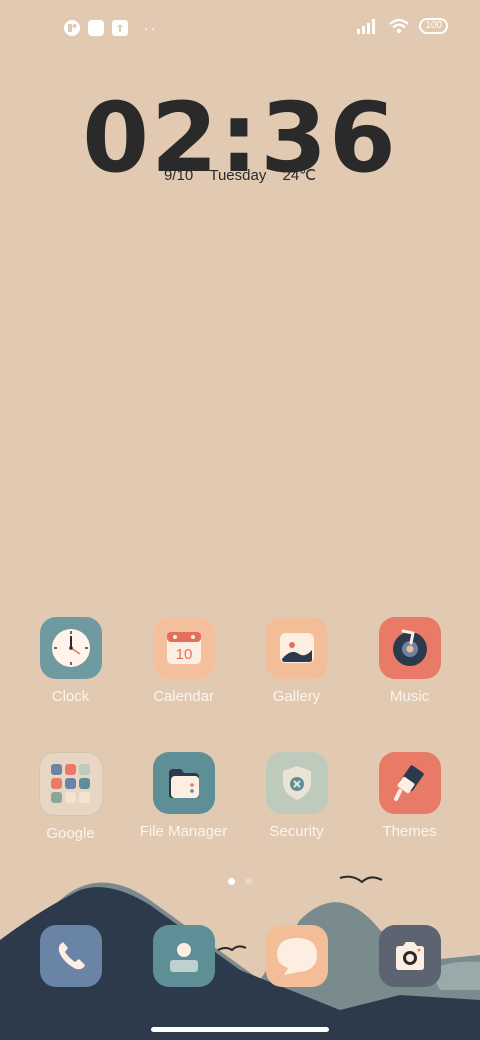 The image size is (480, 1040). What do you see at coordinates (409, 648) in the screenshot?
I see `music-icon` at bounding box center [409, 648].